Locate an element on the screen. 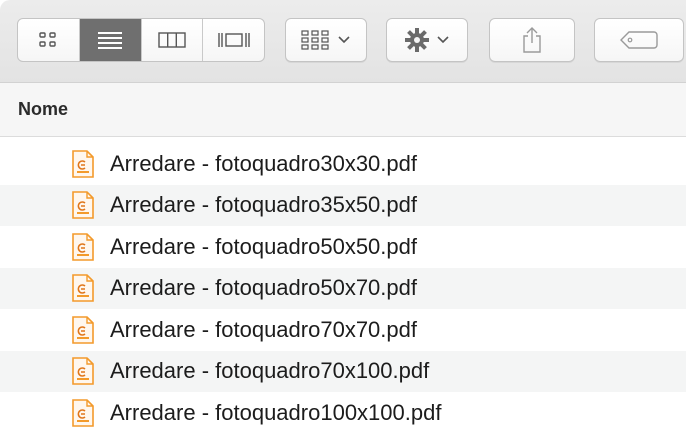  columns-icon is located at coordinates (172, 40).